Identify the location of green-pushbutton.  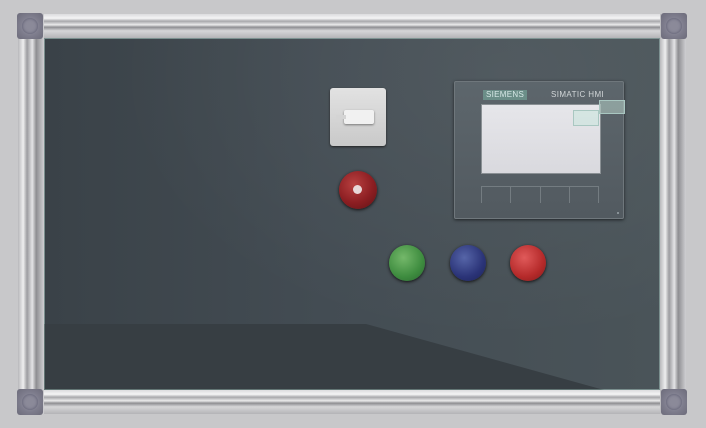
(407, 263).